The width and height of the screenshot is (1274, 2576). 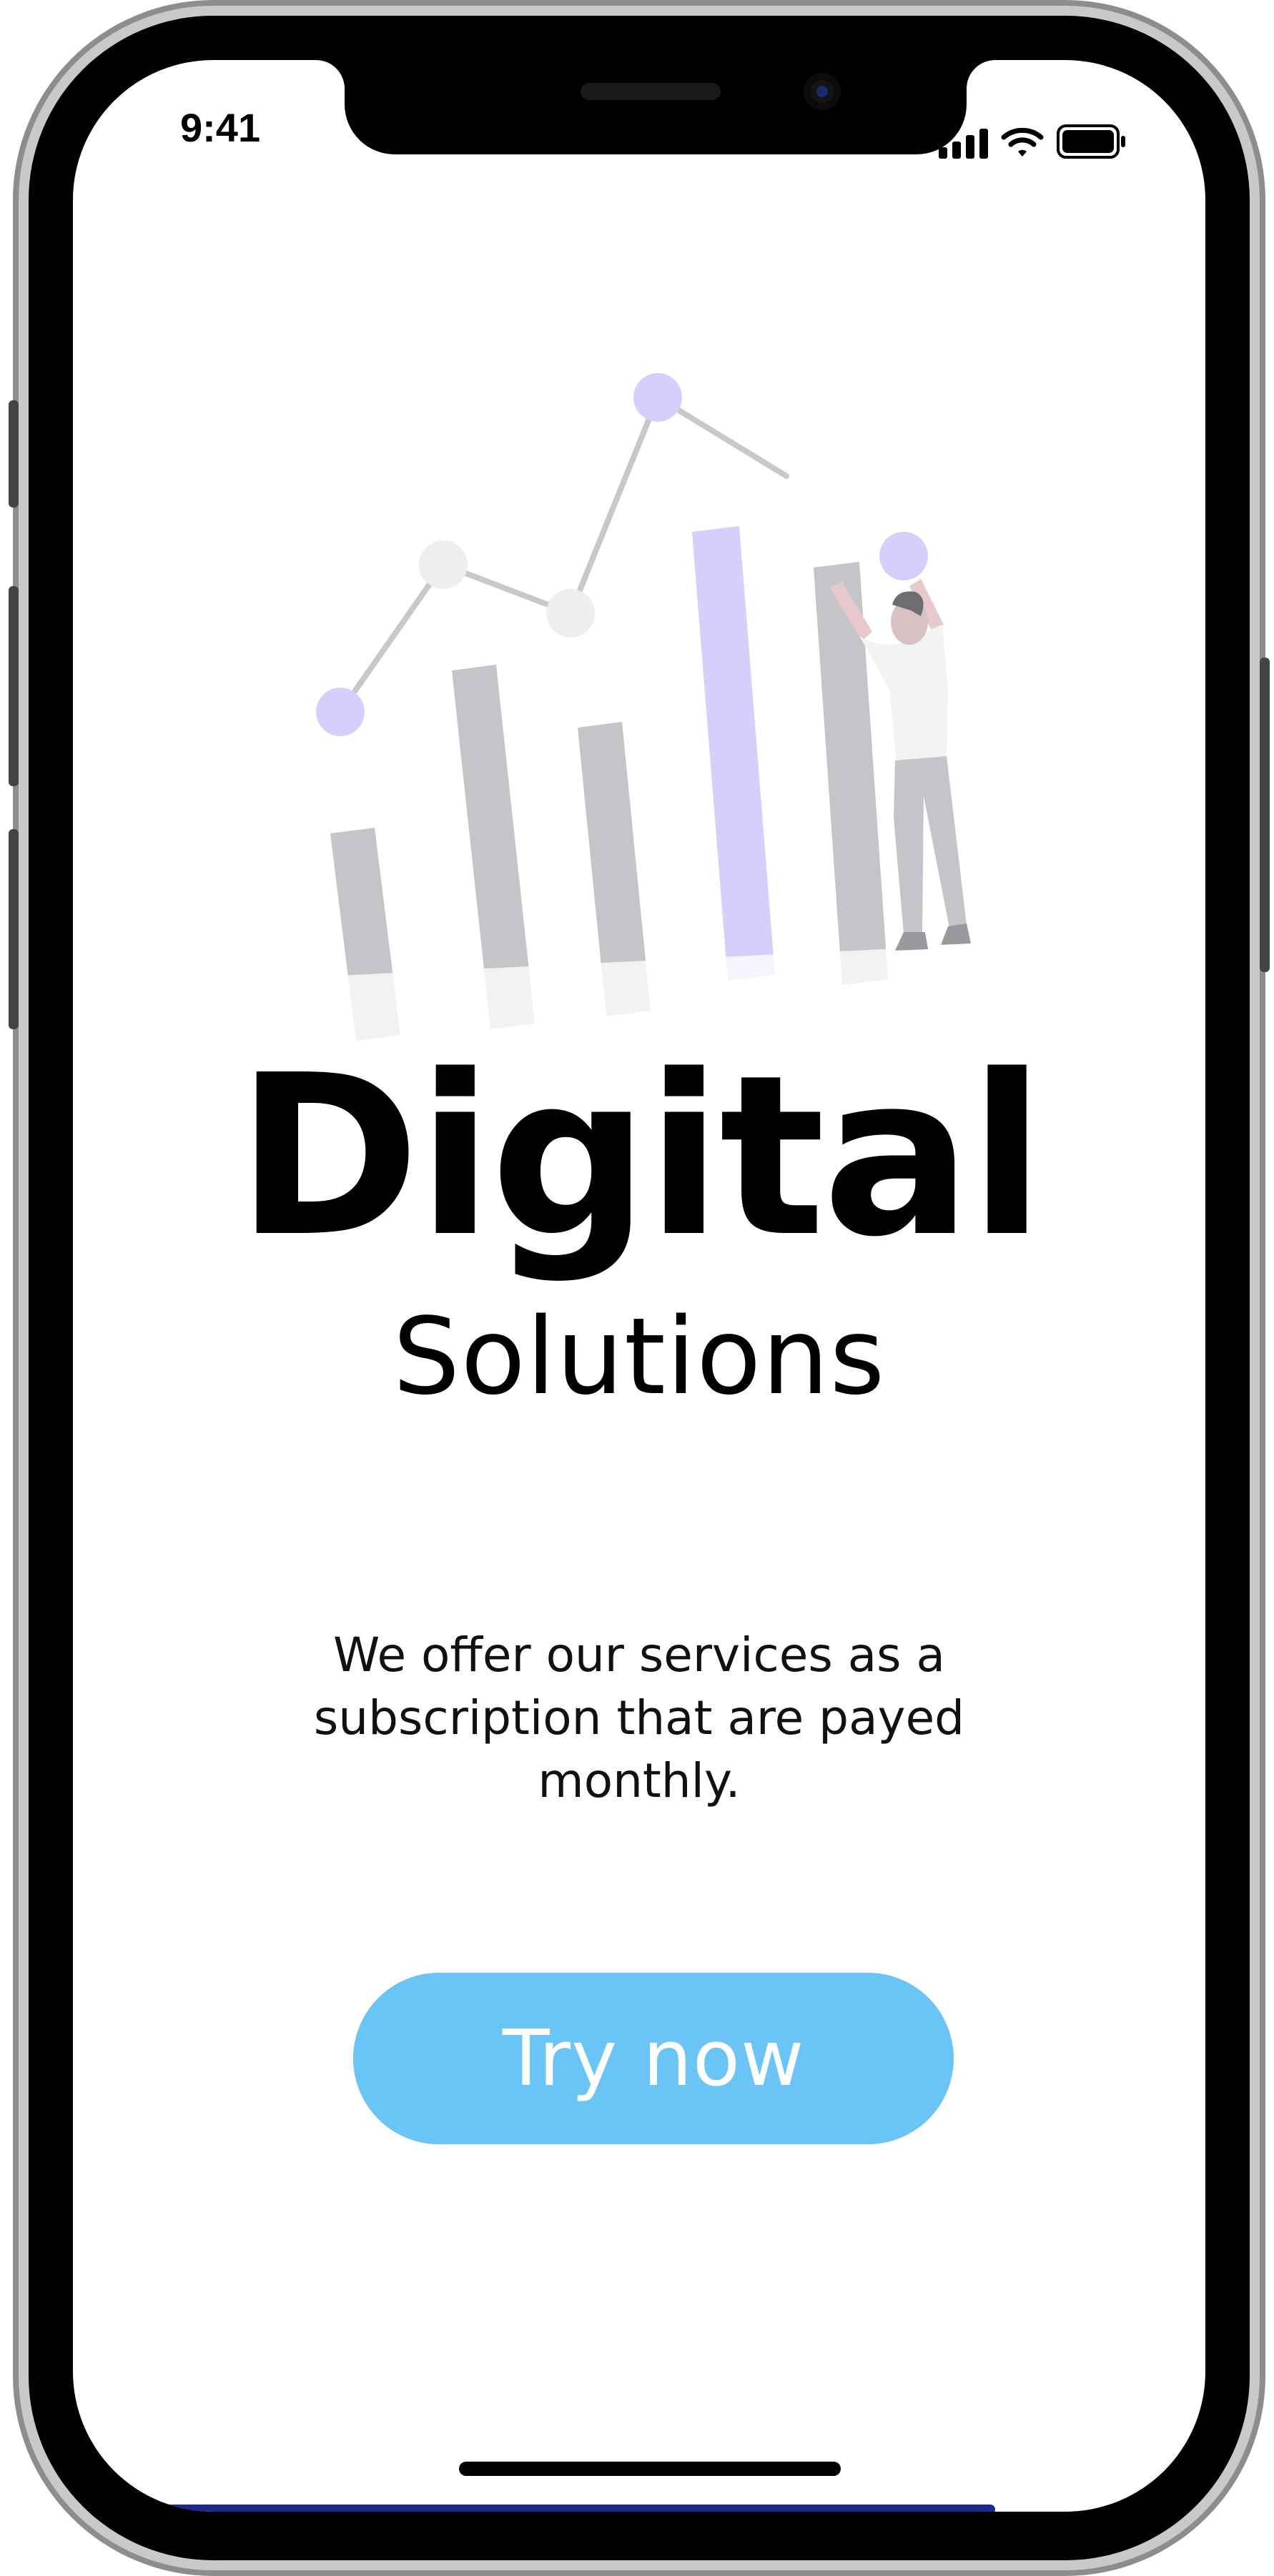 I want to click on volume-up-button, so click(x=14, y=686).